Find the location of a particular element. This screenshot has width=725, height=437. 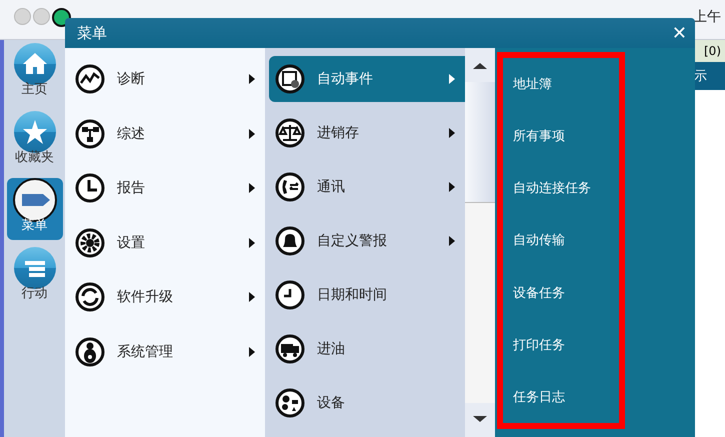

gear-icon is located at coordinates (90, 243).